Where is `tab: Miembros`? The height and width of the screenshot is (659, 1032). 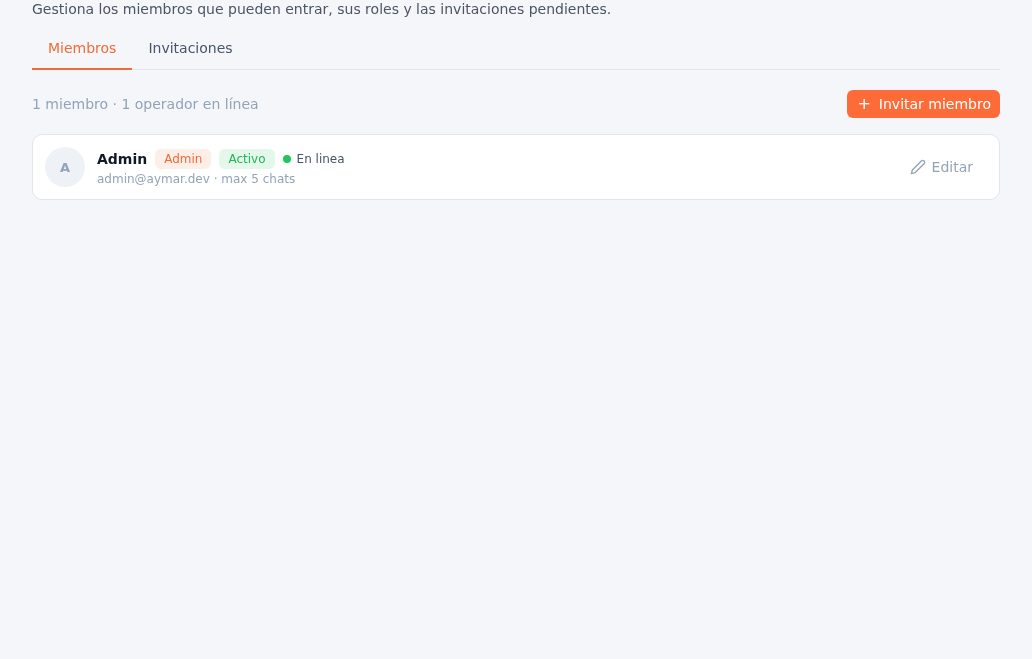 tab: Miembros is located at coordinates (82, 49).